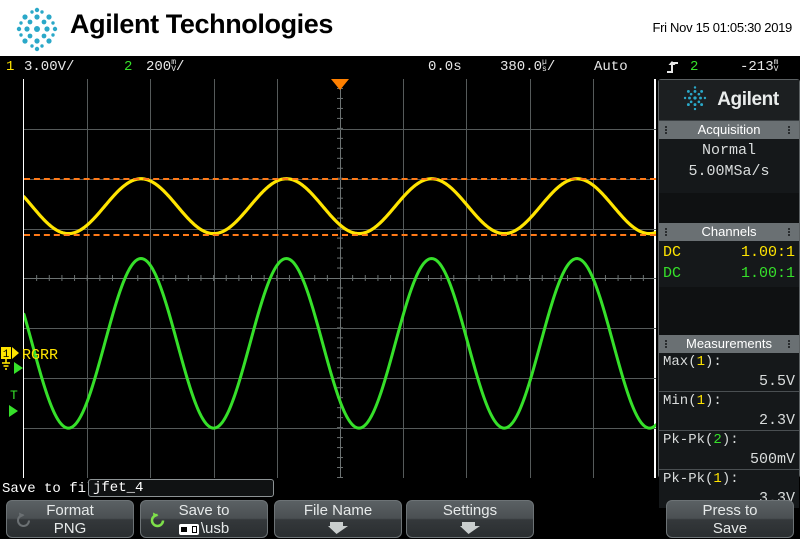  I want to click on ch2-ground-marker, so click(19, 370).